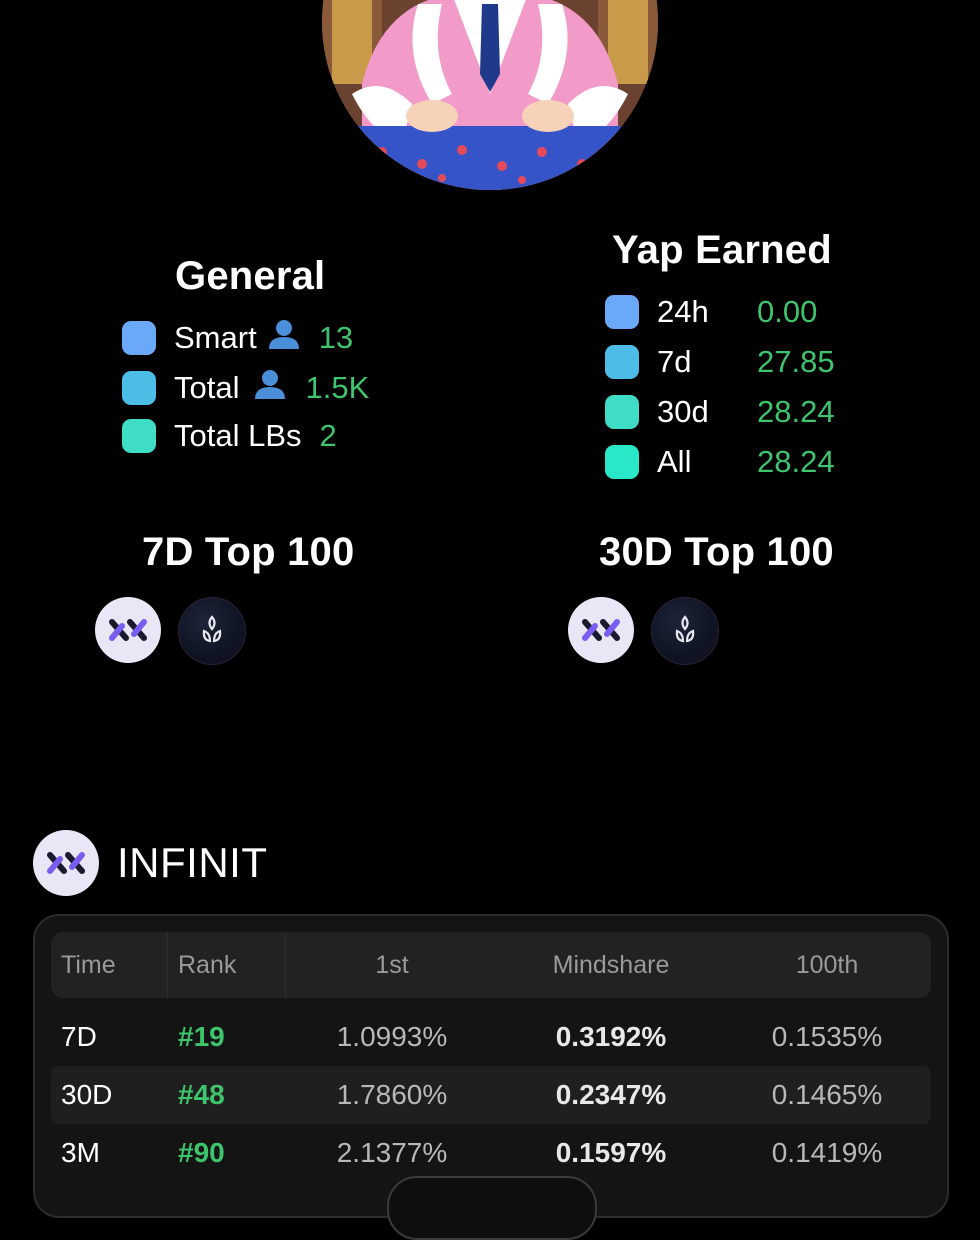  Describe the element at coordinates (674, 361) in the screenshot. I see `yap-period-label: 7d` at that location.